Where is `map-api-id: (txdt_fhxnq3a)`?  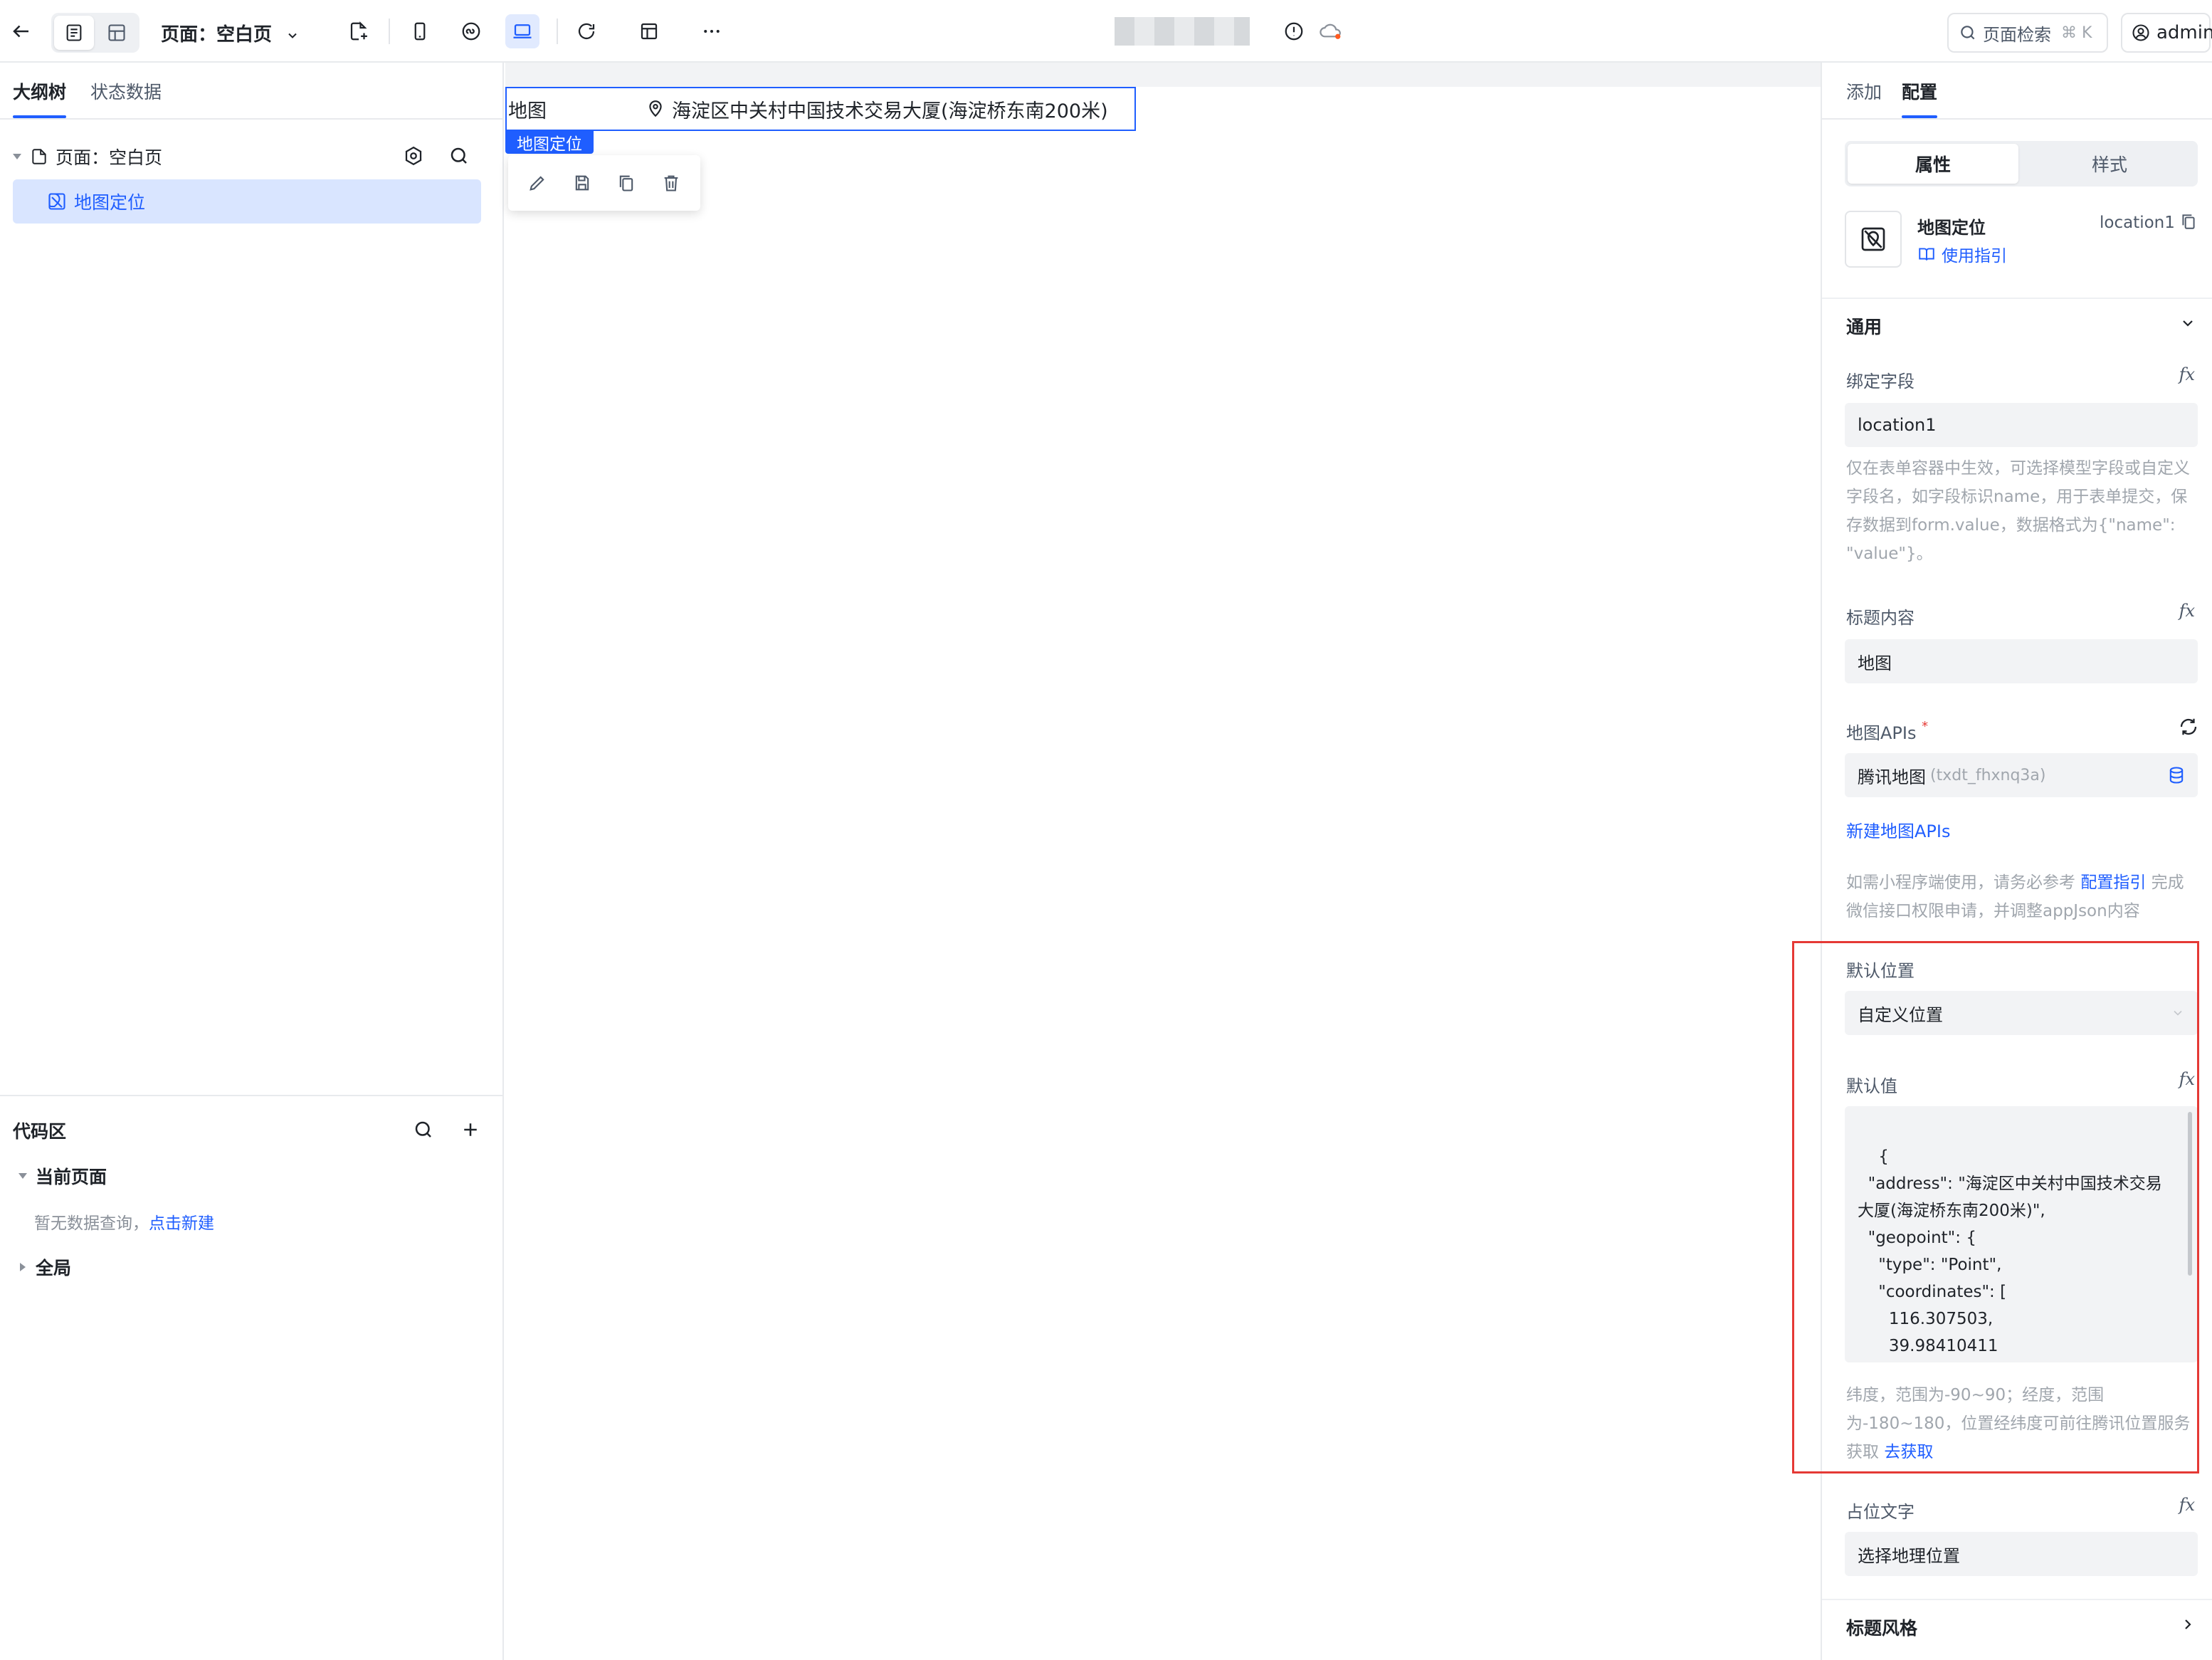
map-api-id: (txdt_fhxnq3a) is located at coordinates (1988, 775).